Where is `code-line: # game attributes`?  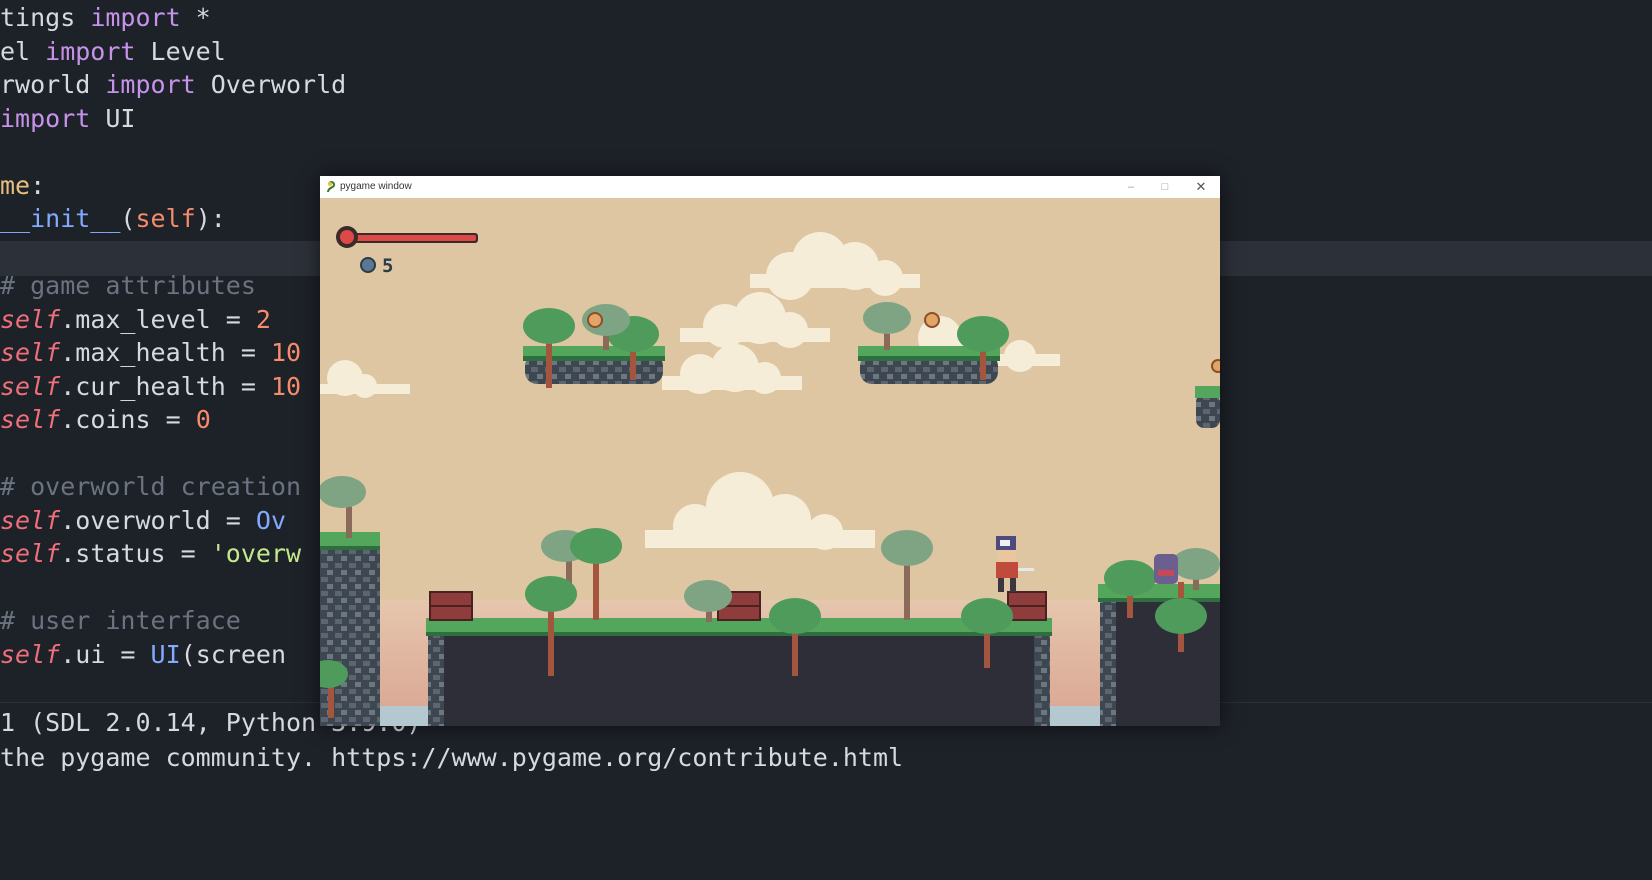
code-line: # game attributes is located at coordinates (128, 285).